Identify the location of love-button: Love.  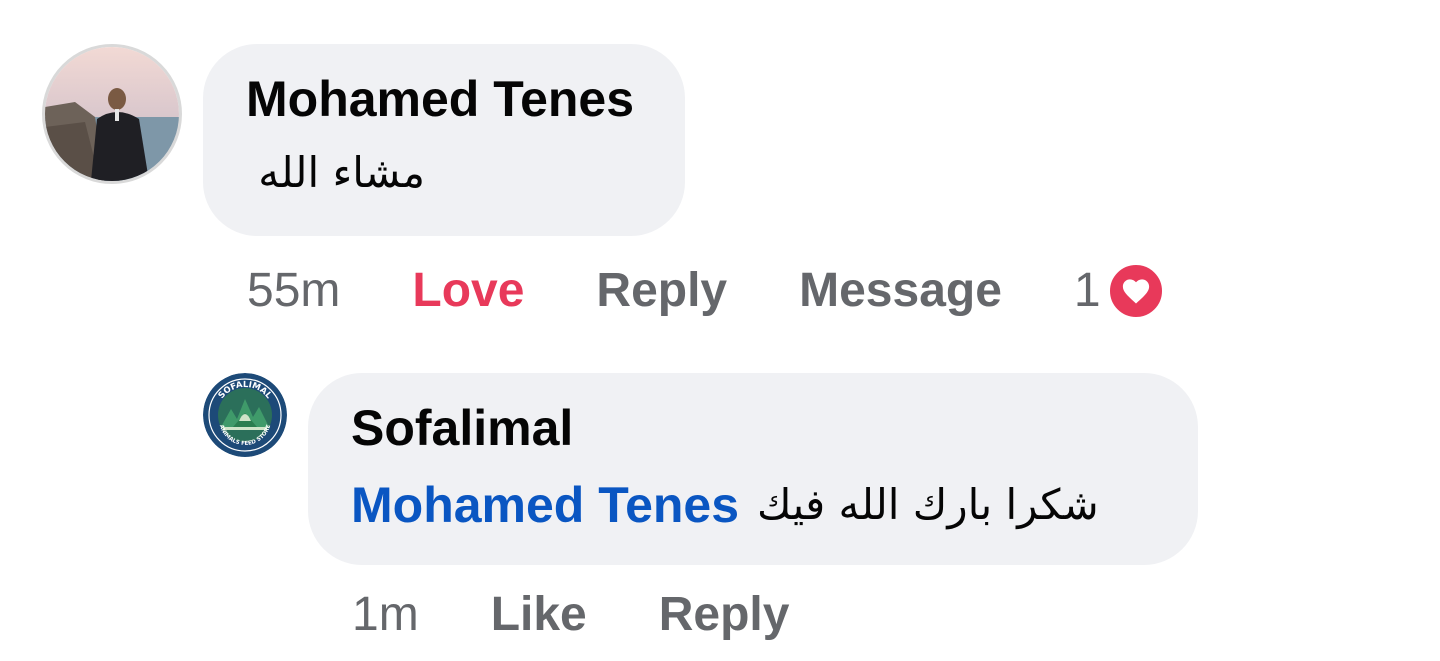
(468, 291).